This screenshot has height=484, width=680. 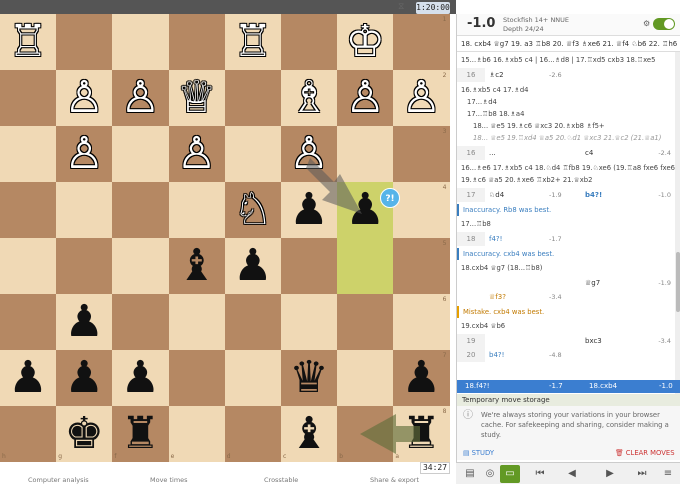 I want to click on move-black: bxc3, so click(x=593, y=341).